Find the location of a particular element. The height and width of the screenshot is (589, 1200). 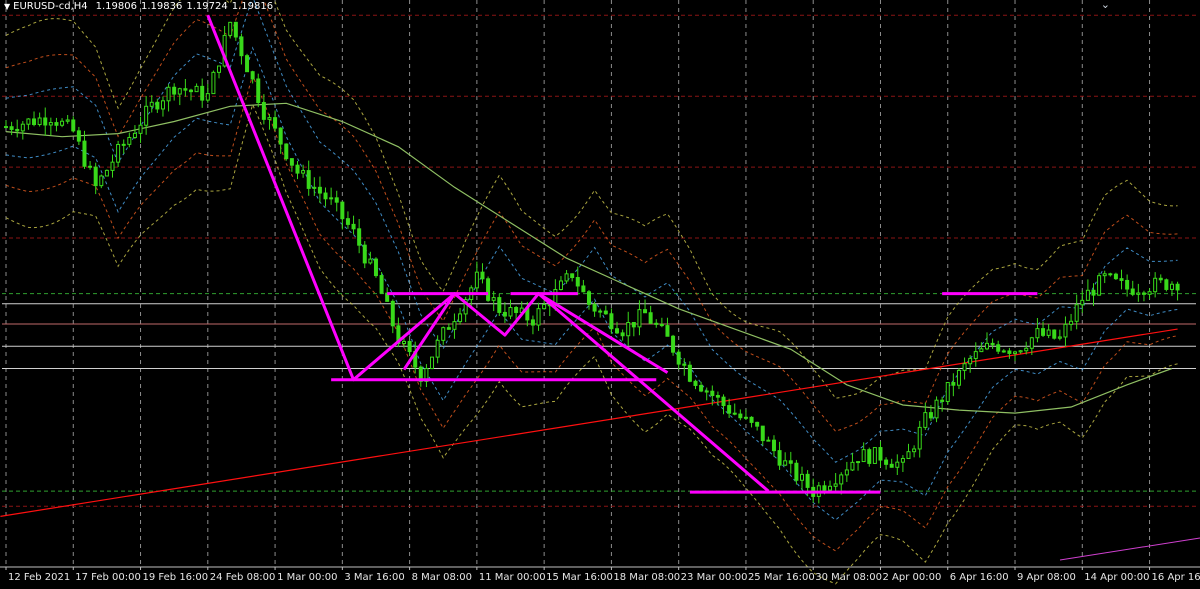

x-axis-tick-label-1: 17 Feb 00:00 is located at coordinates (108, 577).